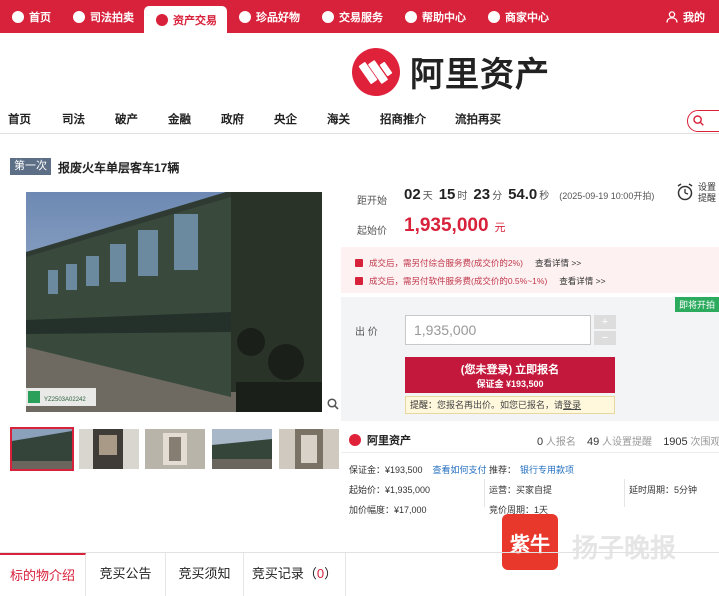 Image resolution: width=719 pixels, height=596 pixels. I want to click on site-logo: 阿里资产, so click(451, 71).